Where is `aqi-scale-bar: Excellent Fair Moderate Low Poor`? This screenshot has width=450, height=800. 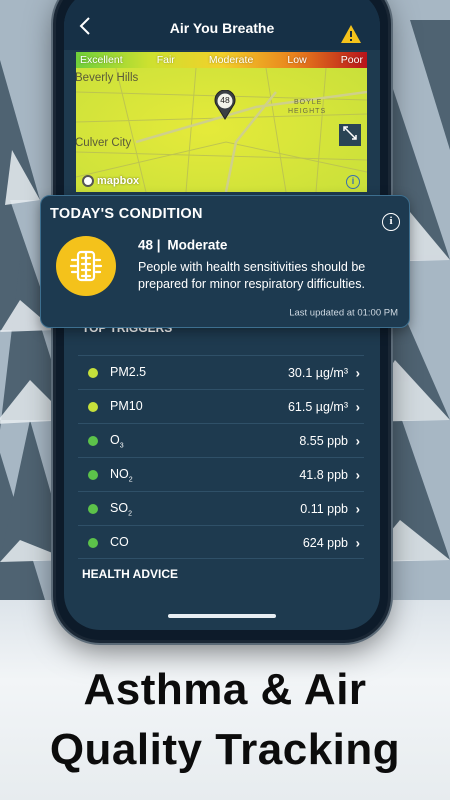
aqi-scale-bar: Excellent Fair Moderate Low Poor is located at coordinates (221, 60).